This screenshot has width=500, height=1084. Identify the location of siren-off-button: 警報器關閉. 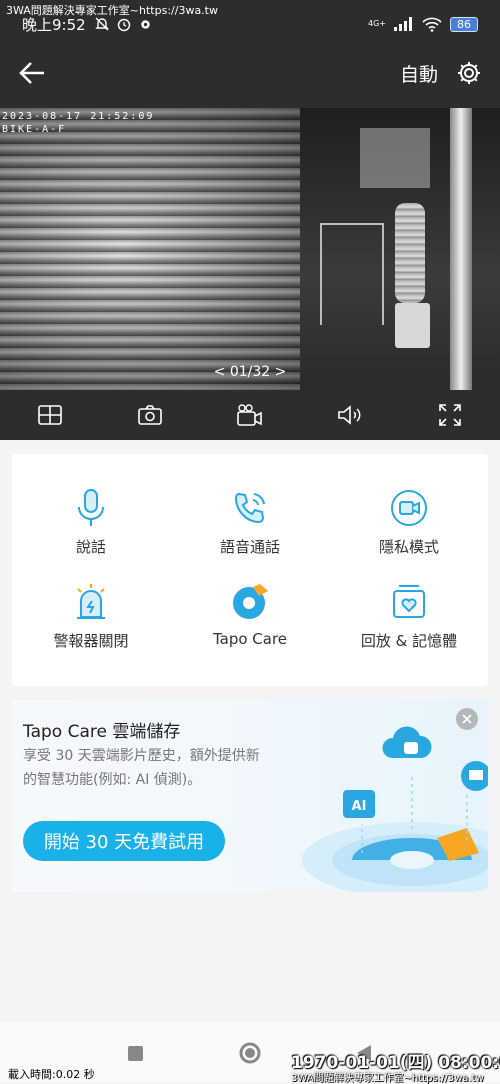
(91, 615).